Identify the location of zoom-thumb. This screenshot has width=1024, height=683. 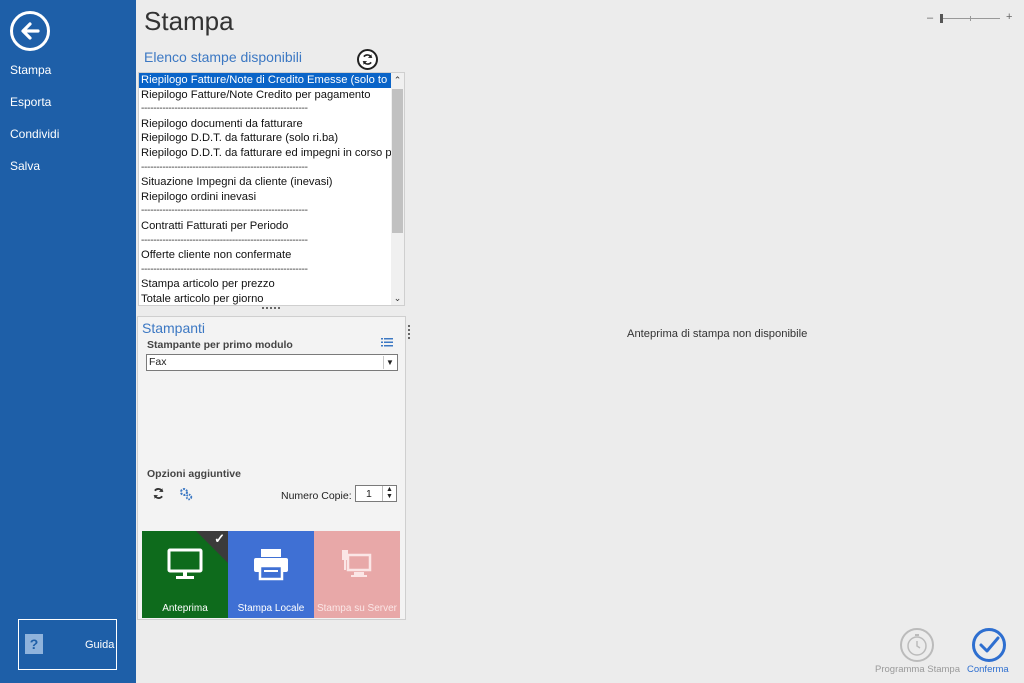
(941, 18).